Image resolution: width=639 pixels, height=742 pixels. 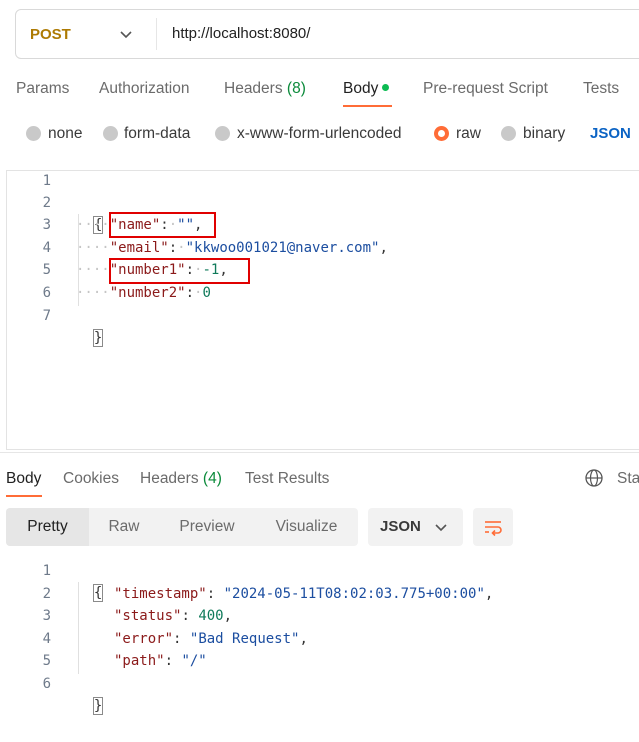 What do you see at coordinates (610, 134) in the screenshot?
I see `body-format-select: JSON` at bounding box center [610, 134].